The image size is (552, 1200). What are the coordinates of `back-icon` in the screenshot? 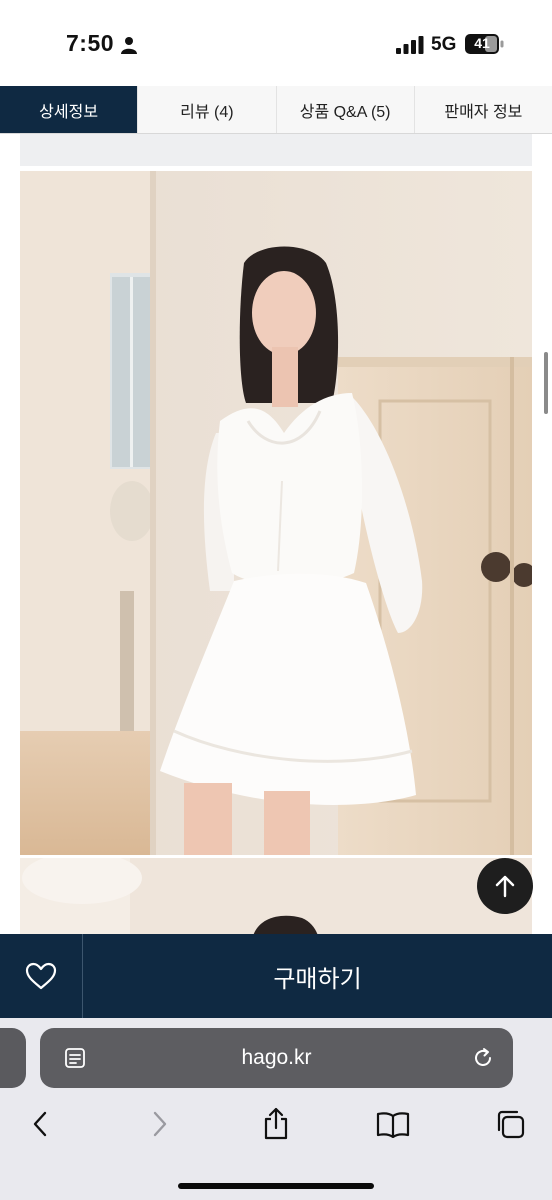 It's located at (40, 1124).